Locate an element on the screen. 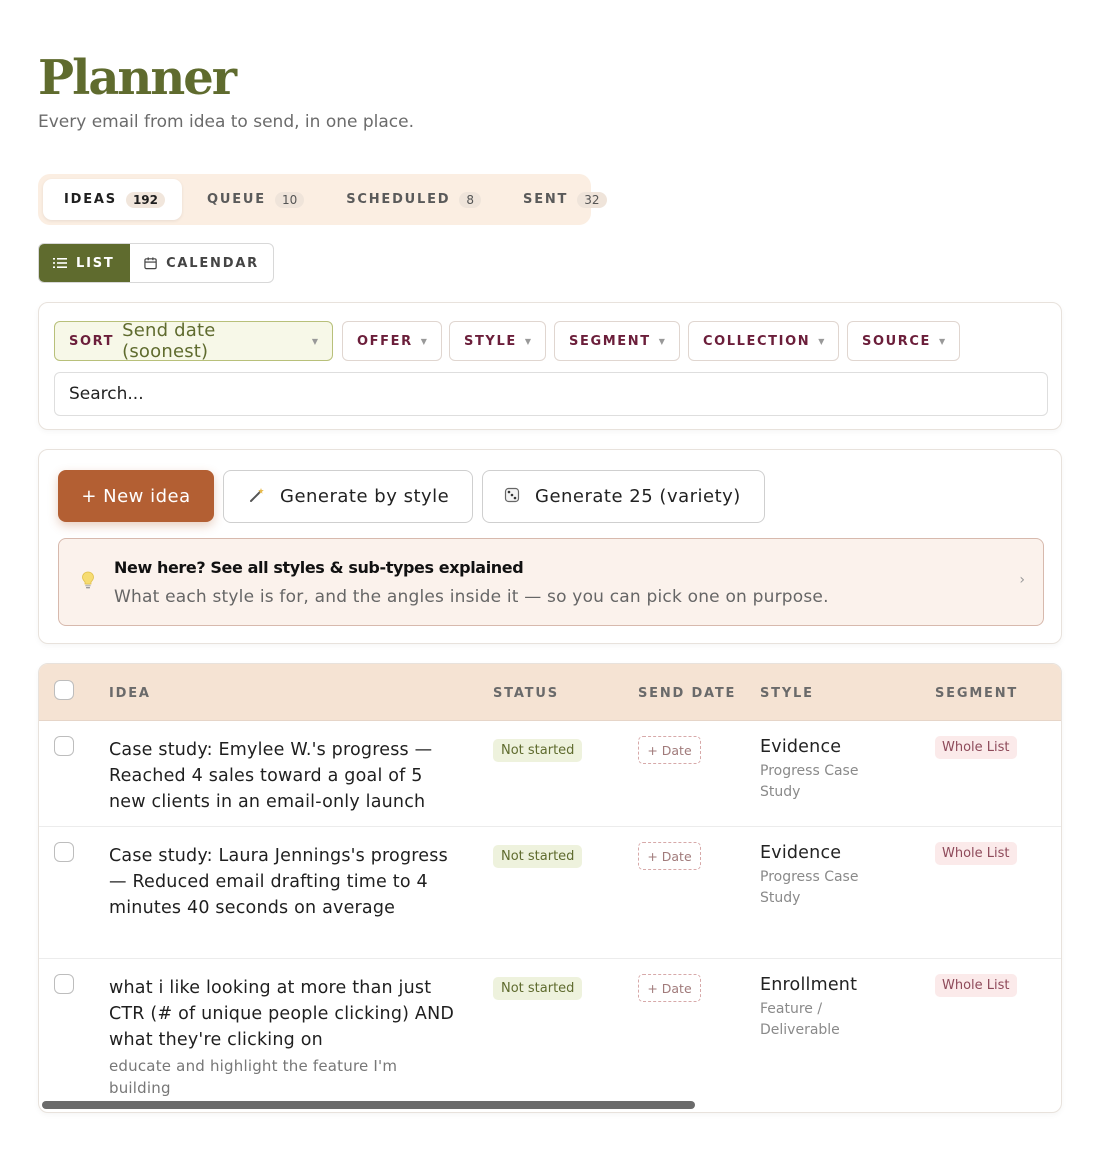  list-view-button: LIST is located at coordinates (84, 263).